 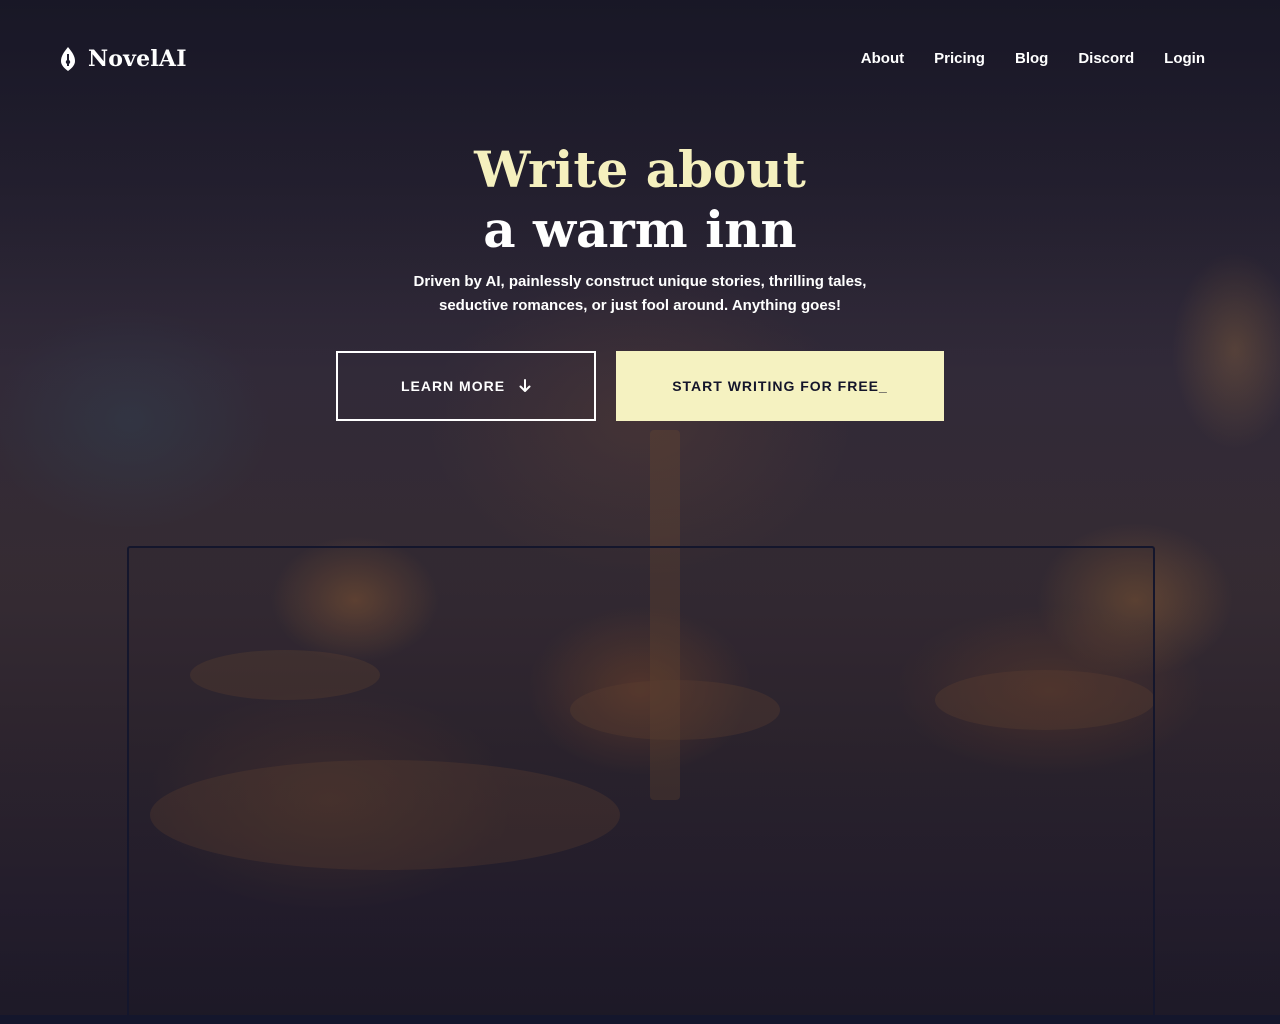 What do you see at coordinates (640, 60) in the screenshot?
I see `site-header: NovelAI About Pricing Blog Discord Login` at bounding box center [640, 60].